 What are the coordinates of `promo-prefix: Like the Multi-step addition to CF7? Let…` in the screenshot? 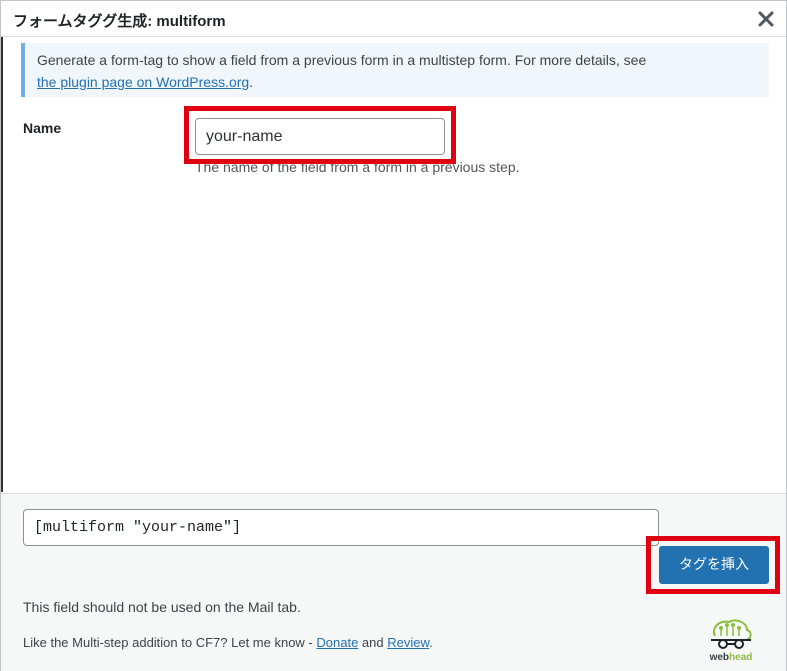 It's located at (170, 642).